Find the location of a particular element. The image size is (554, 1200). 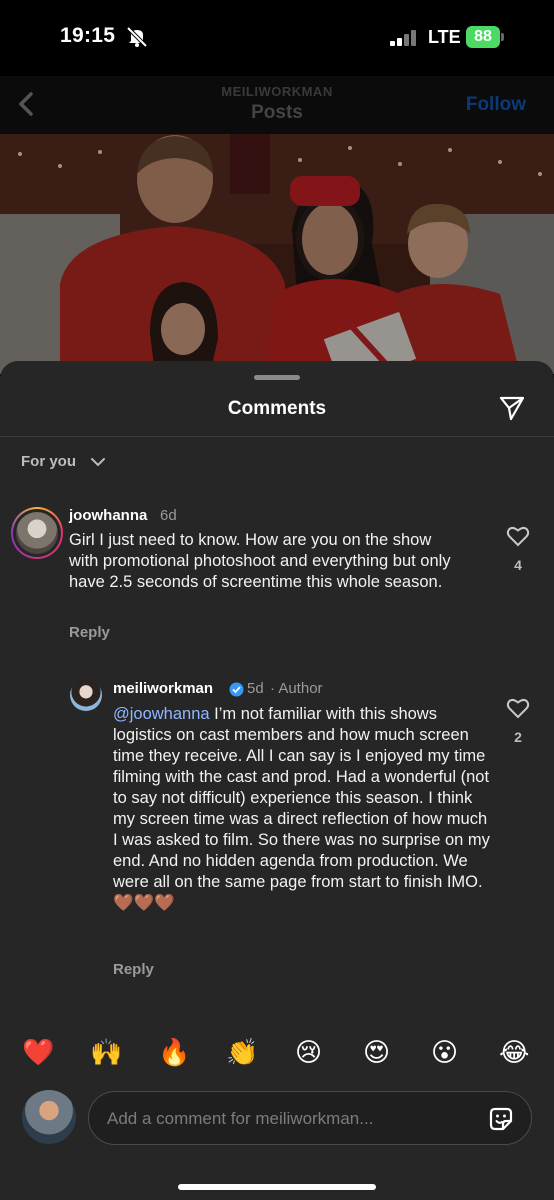

nav-header: MEILIWORKMAN Posts Follow is located at coordinates (277, 105).